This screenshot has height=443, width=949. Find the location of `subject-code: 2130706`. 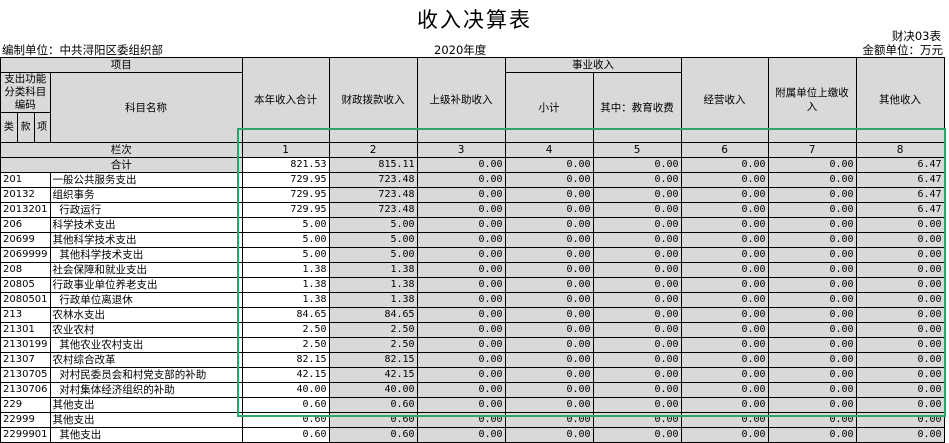

subject-code: 2130706 is located at coordinates (25, 390).